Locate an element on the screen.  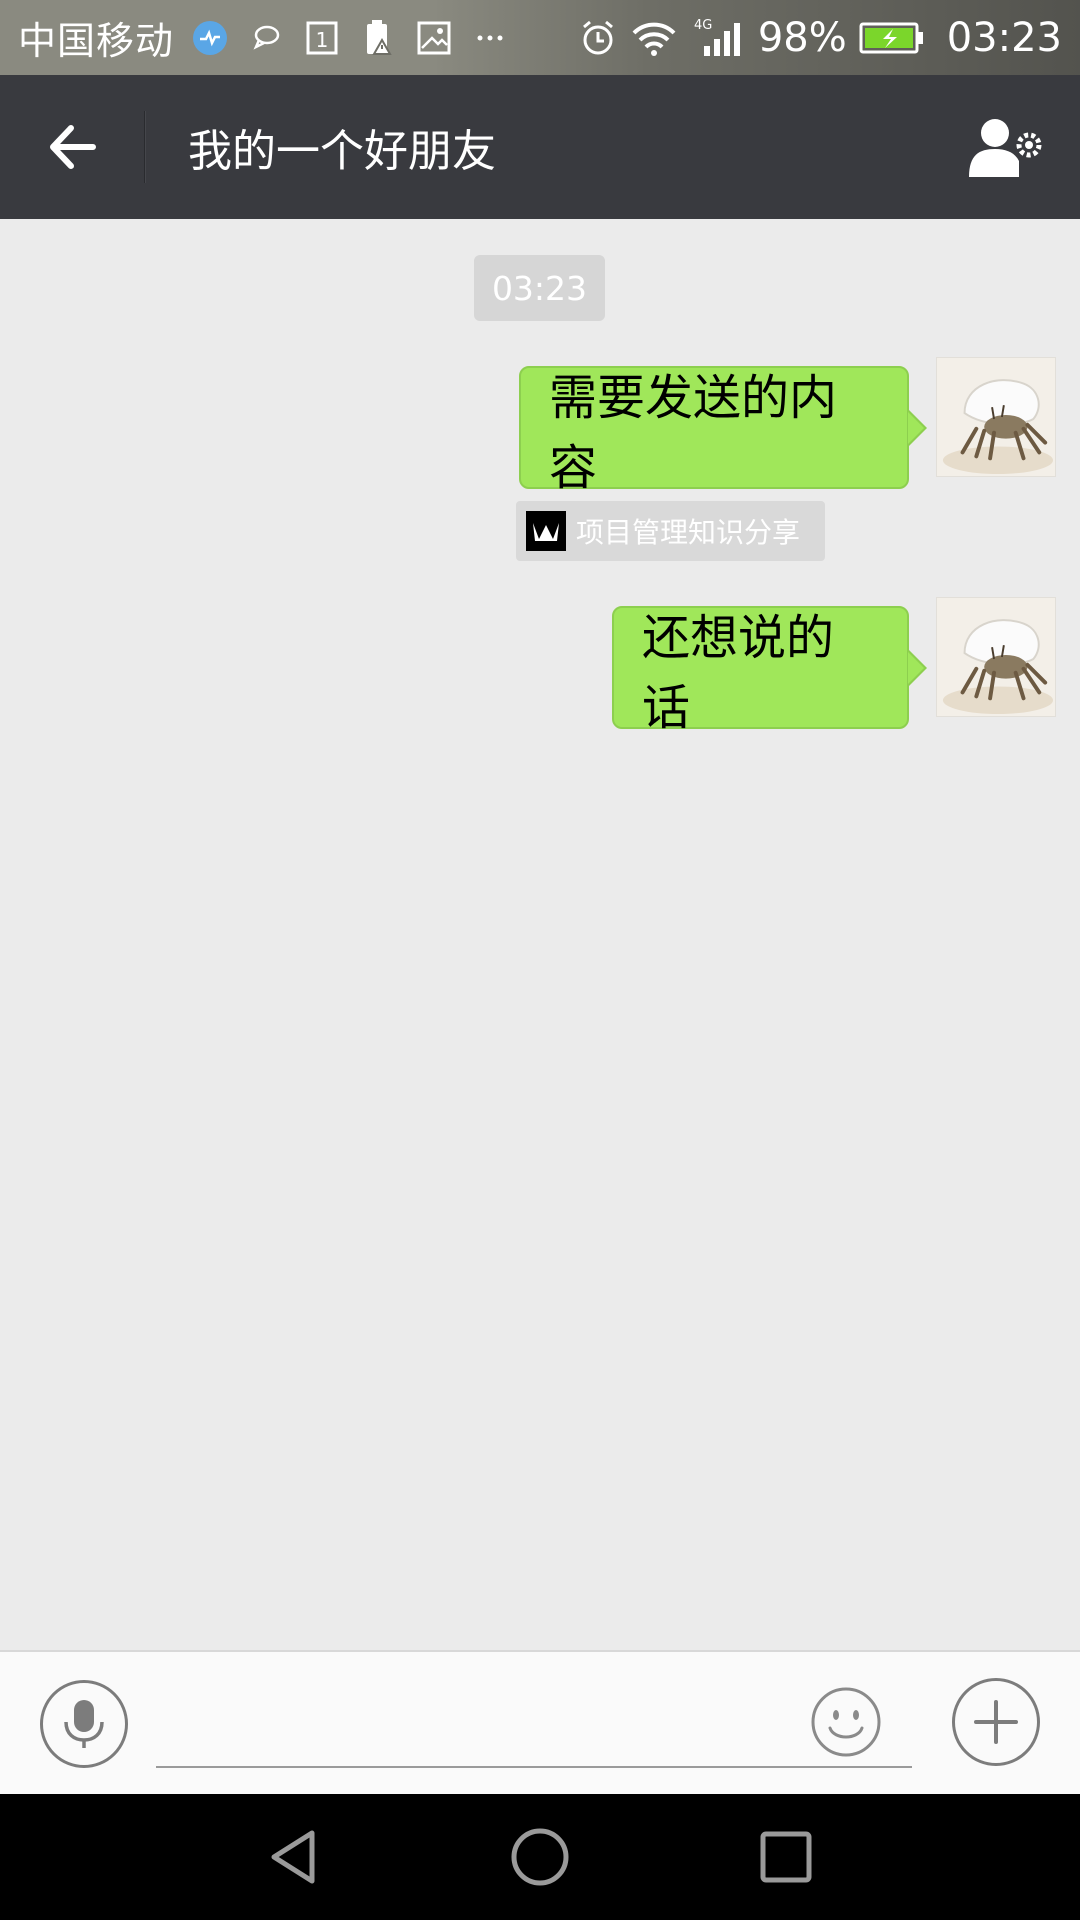
signal-icon: 4G is located at coordinates (718, 38).